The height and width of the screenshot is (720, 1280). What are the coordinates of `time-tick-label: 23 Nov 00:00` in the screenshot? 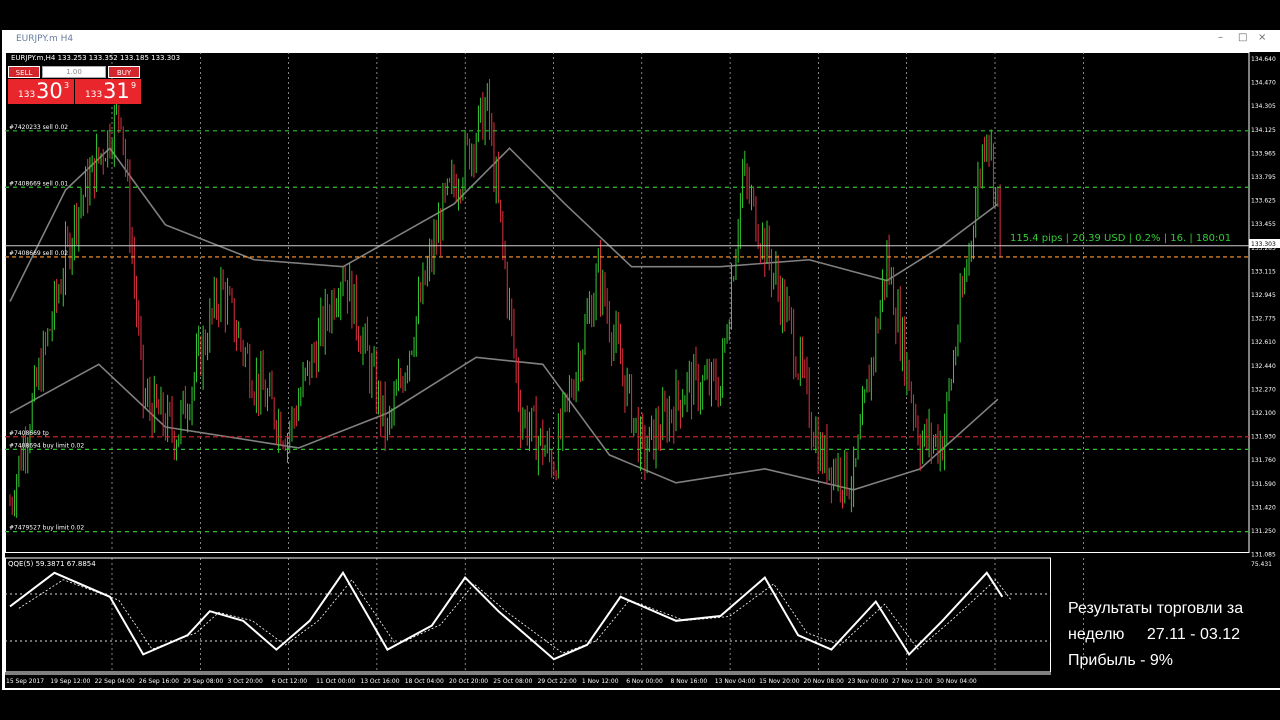 It's located at (868, 681).